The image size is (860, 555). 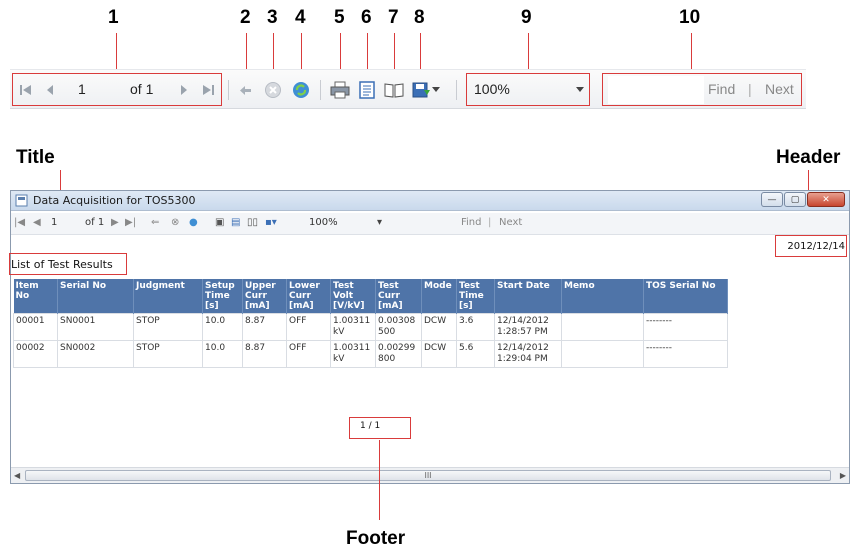 I want to click on zoom-chevron-down-icon: ▾, so click(x=379, y=222).